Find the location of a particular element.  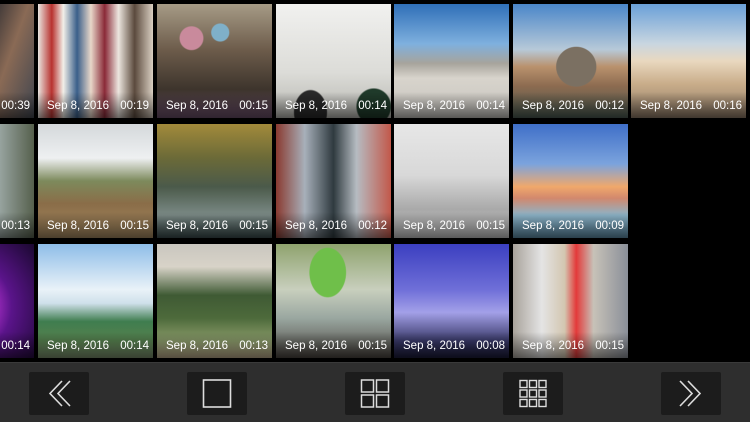

thumbnail-caption: 00:14 is located at coordinates (17, 345).